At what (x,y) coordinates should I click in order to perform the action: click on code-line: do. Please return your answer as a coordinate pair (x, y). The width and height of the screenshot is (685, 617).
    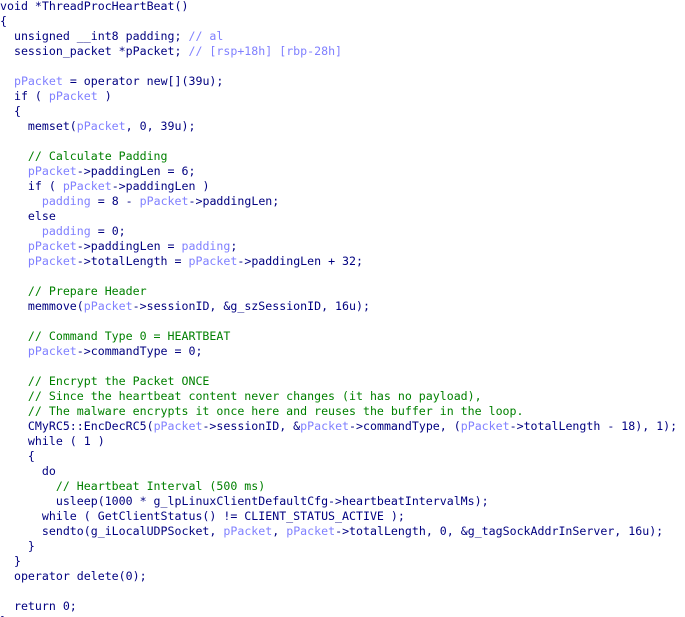
    Looking at the image, I should click on (28, 471).